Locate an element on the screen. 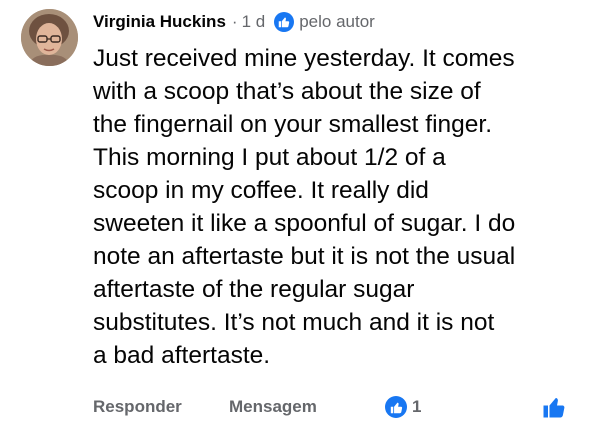 Image resolution: width=590 pixels, height=425 pixels. liked-by-author-label: pelo autor is located at coordinates (337, 21).